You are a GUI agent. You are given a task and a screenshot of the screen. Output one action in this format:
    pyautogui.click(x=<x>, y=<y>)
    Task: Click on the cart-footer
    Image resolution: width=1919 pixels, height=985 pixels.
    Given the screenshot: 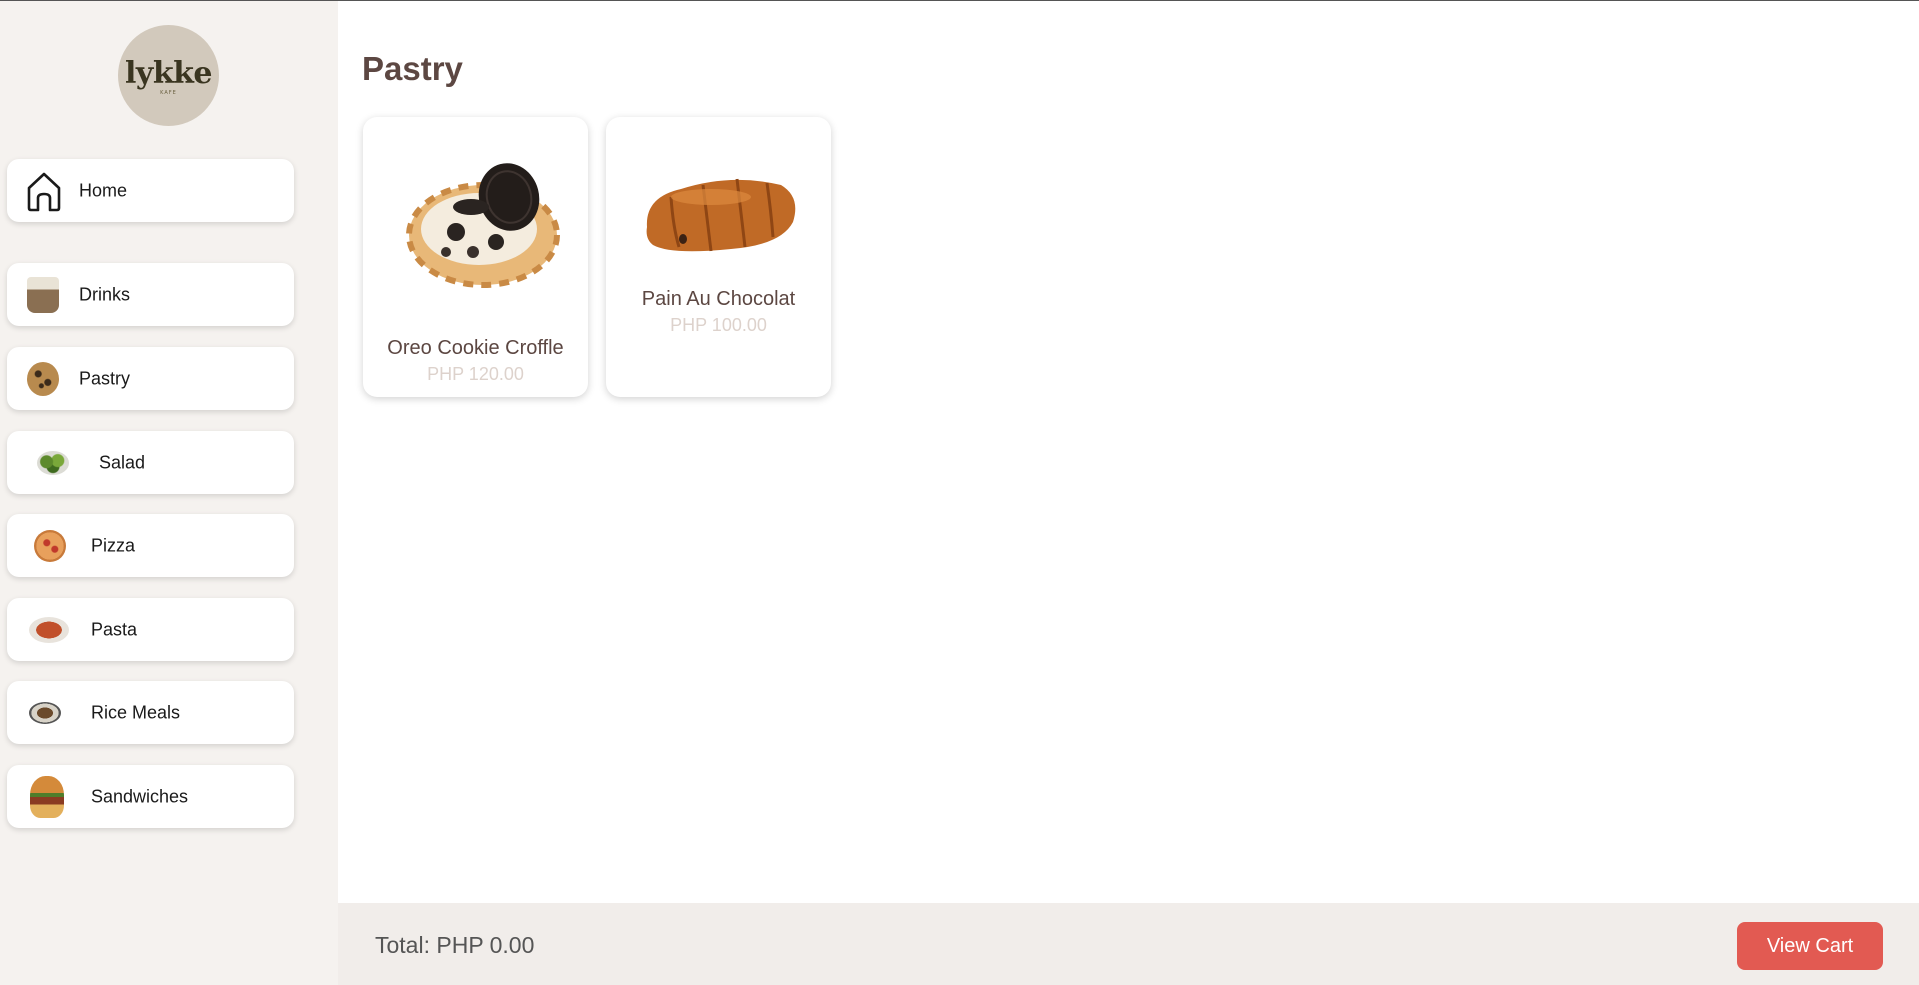 What is the action you would take?
    pyautogui.click(x=1128, y=944)
    